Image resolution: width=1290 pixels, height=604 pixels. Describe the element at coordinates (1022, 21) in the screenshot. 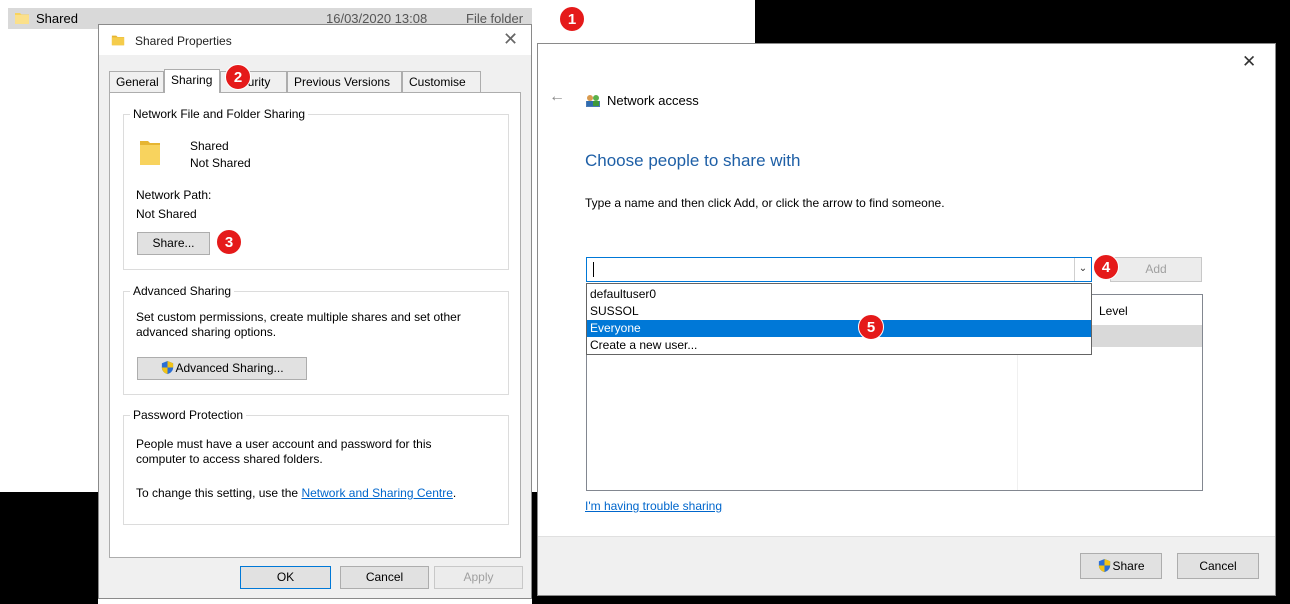

I see `background-block-top-right` at that location.